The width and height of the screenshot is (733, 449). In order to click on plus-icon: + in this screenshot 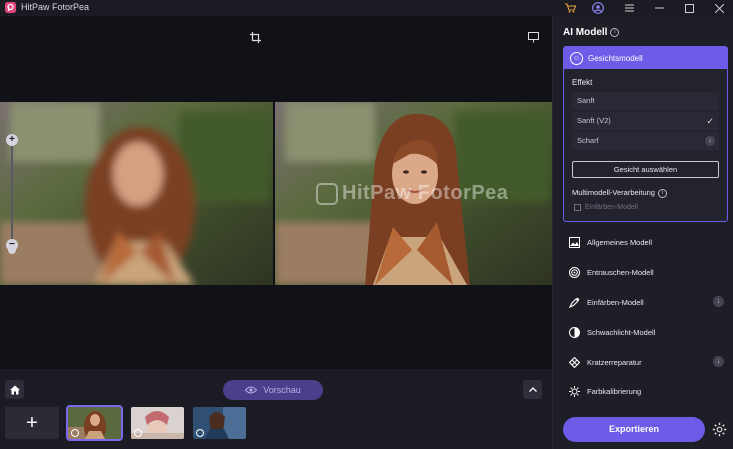, I will do `click(32, 422)`.